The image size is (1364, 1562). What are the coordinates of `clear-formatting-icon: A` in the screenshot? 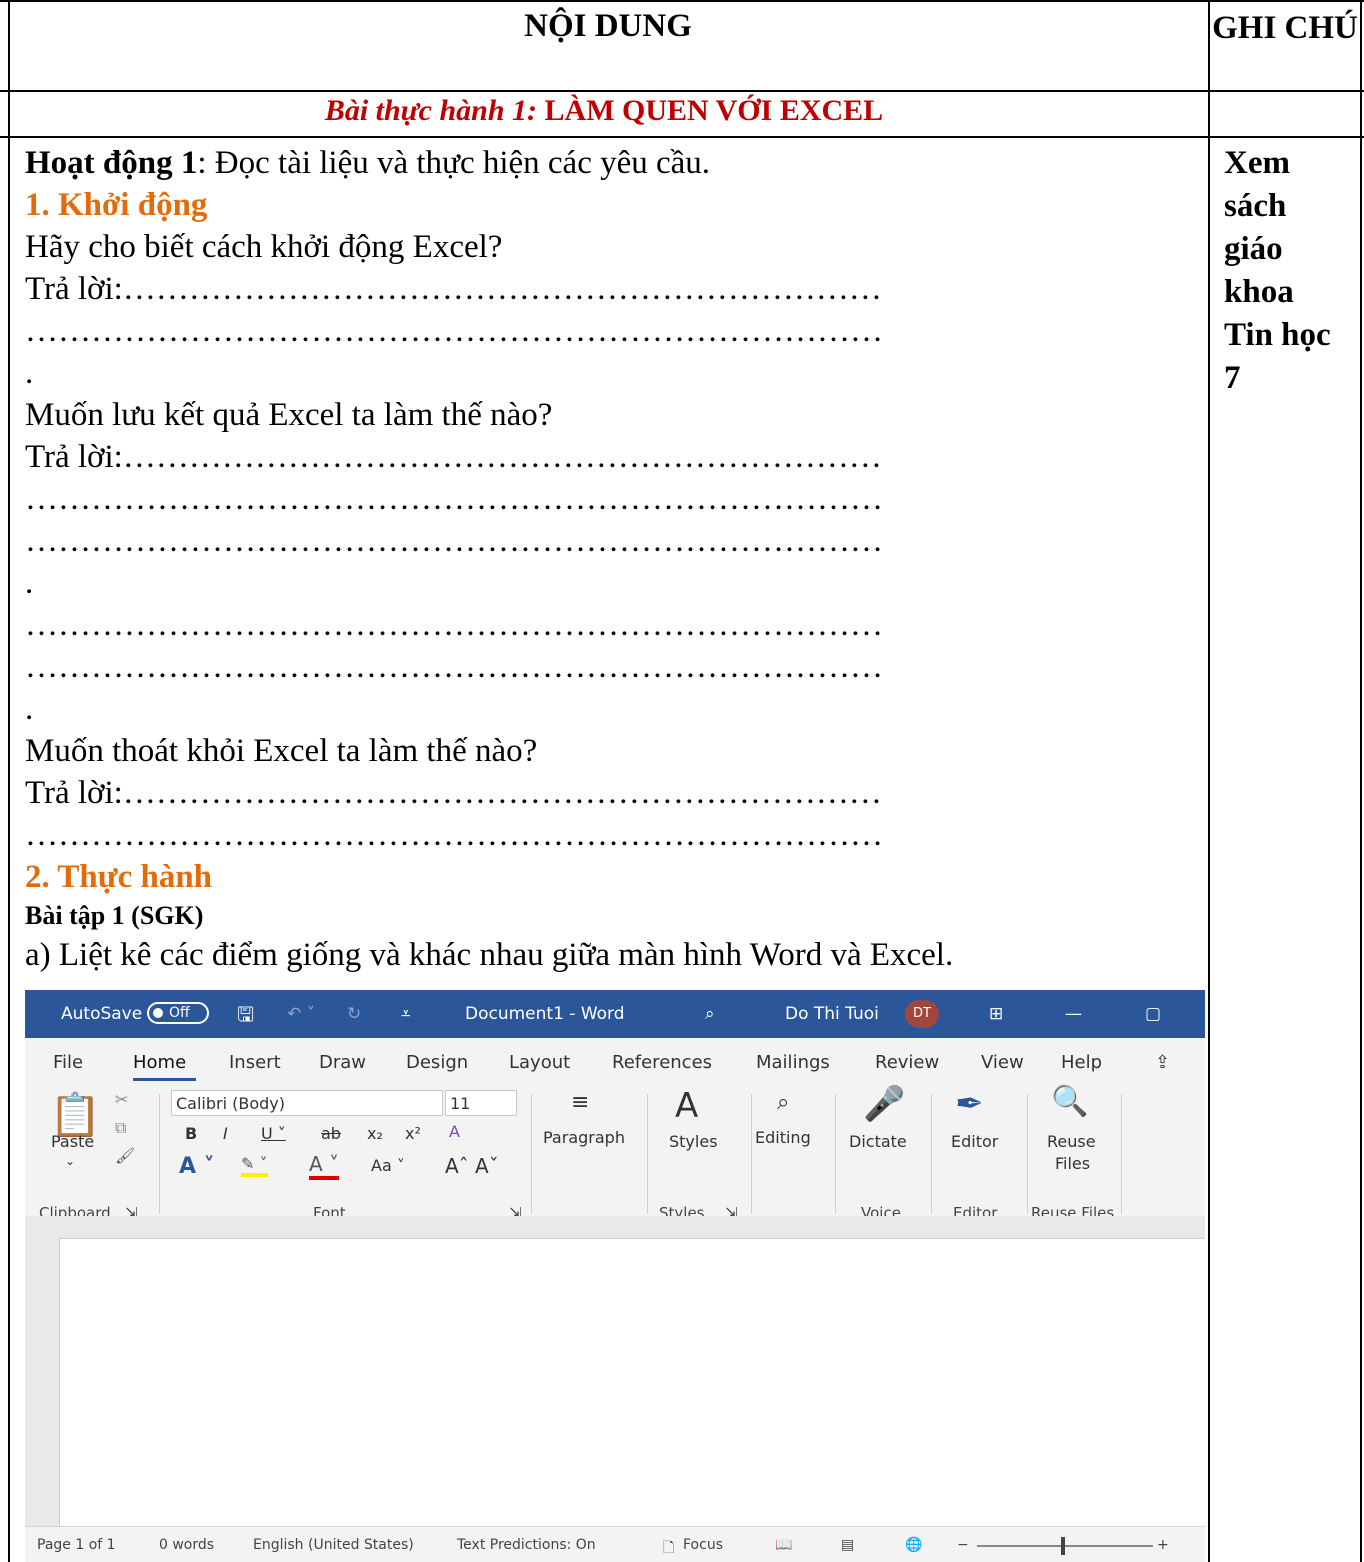 It's located at (454, 1131).